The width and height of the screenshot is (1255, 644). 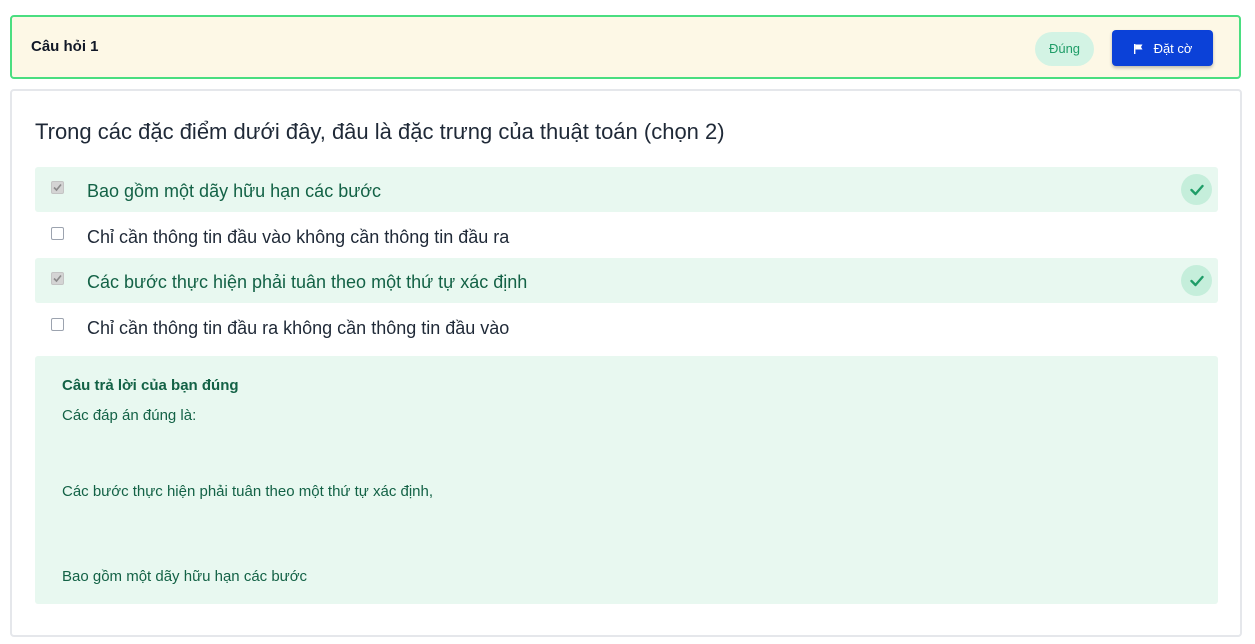 I want to click on question-header: Câu hỏi 1 Đúng Đặt cờ, so click(x=625, y=47).